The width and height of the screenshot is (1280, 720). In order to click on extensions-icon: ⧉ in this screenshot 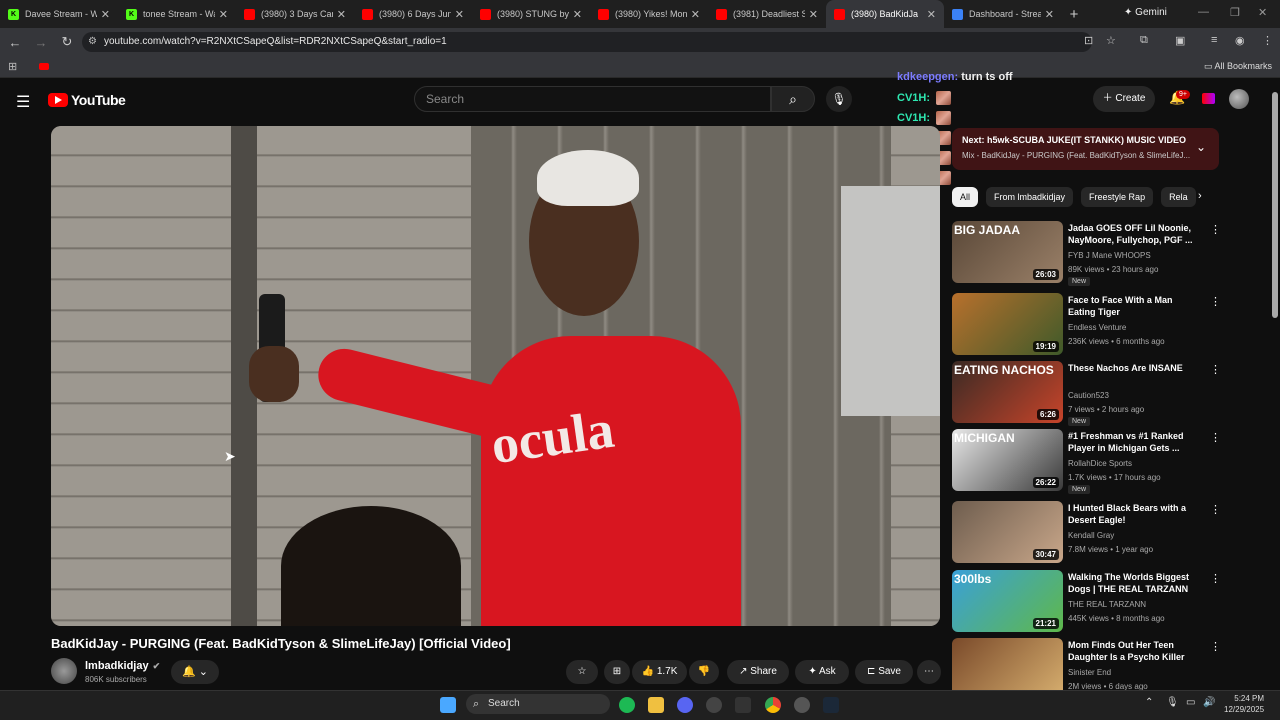, I will do `click(1144, 40)`.